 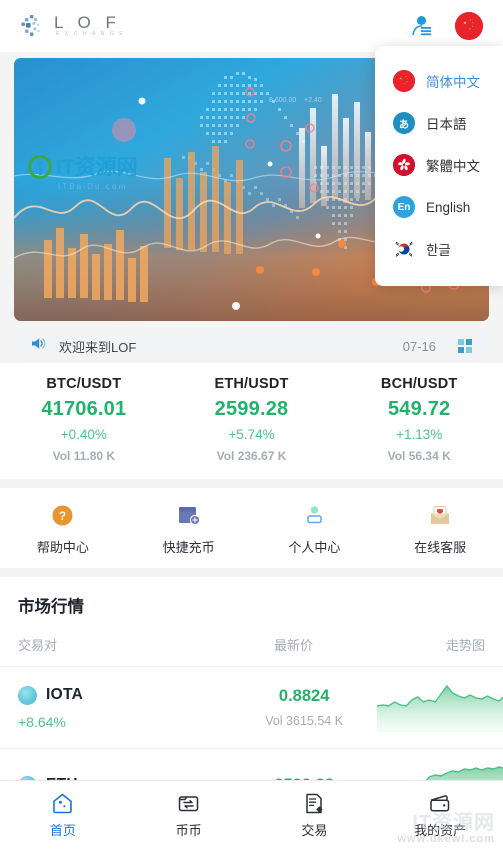 I want to click on japan-badge-text: あ, so click(x=404, y=125).